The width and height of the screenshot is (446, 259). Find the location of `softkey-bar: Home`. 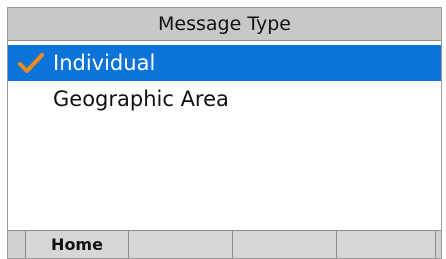

softkey-bar: Home is located at coordinates (224, 244).